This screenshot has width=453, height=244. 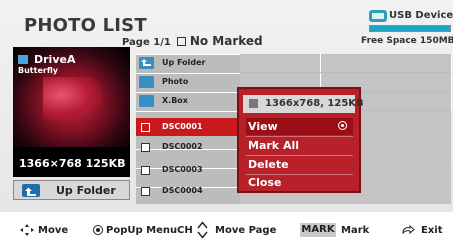 I want to click on list-item: Photo, so click(x=187, y=82).